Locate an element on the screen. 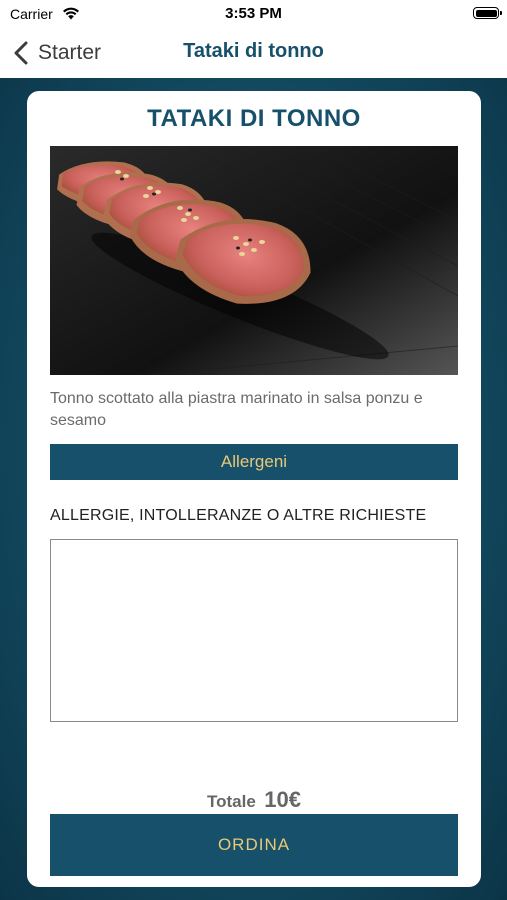  total-value: 10€ is located at coordinates (282, 799).